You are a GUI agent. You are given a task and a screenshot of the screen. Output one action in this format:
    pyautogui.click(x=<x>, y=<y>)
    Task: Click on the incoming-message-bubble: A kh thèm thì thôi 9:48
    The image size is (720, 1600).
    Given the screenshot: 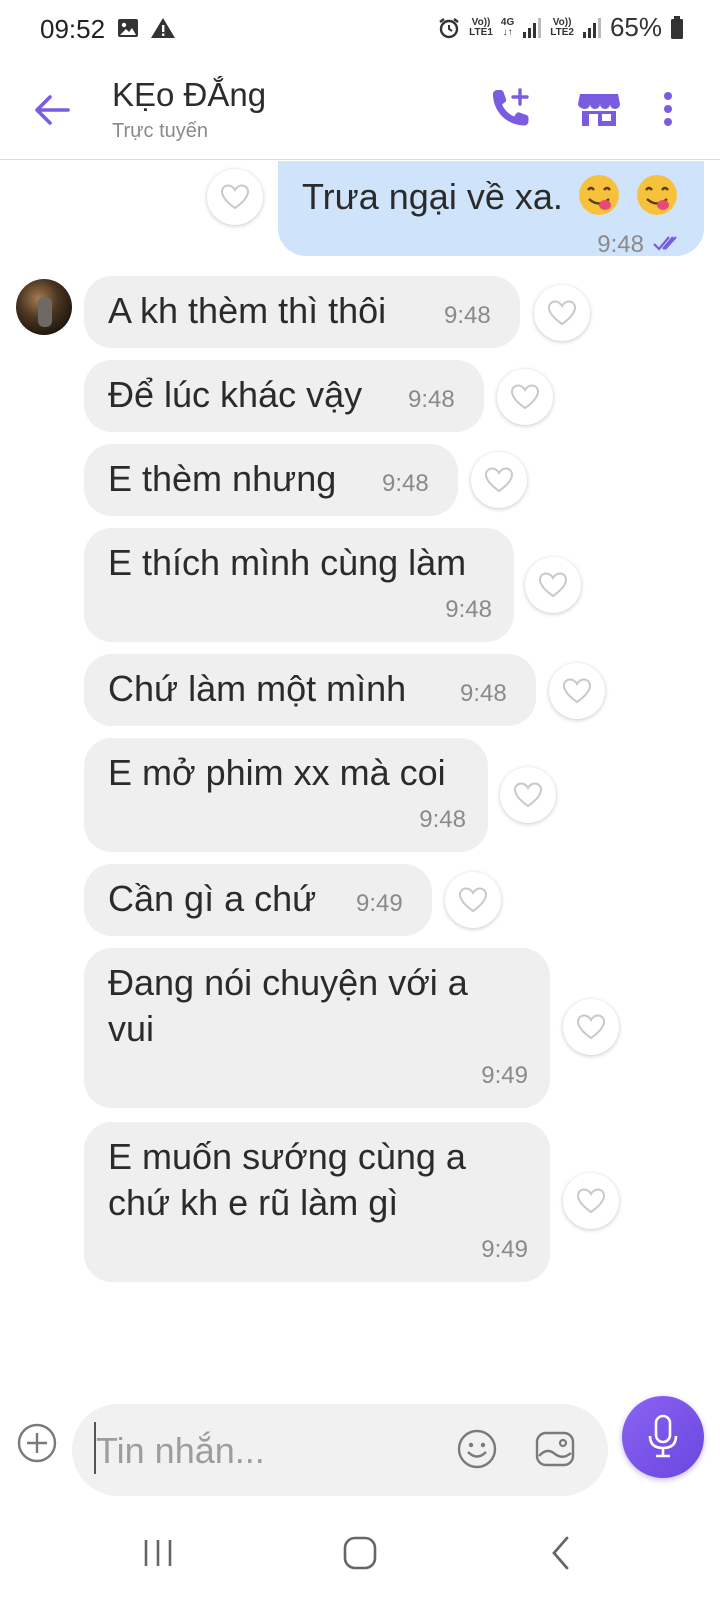 What is the action you would take?
    pyautogui.click(x=302, y=312)
    